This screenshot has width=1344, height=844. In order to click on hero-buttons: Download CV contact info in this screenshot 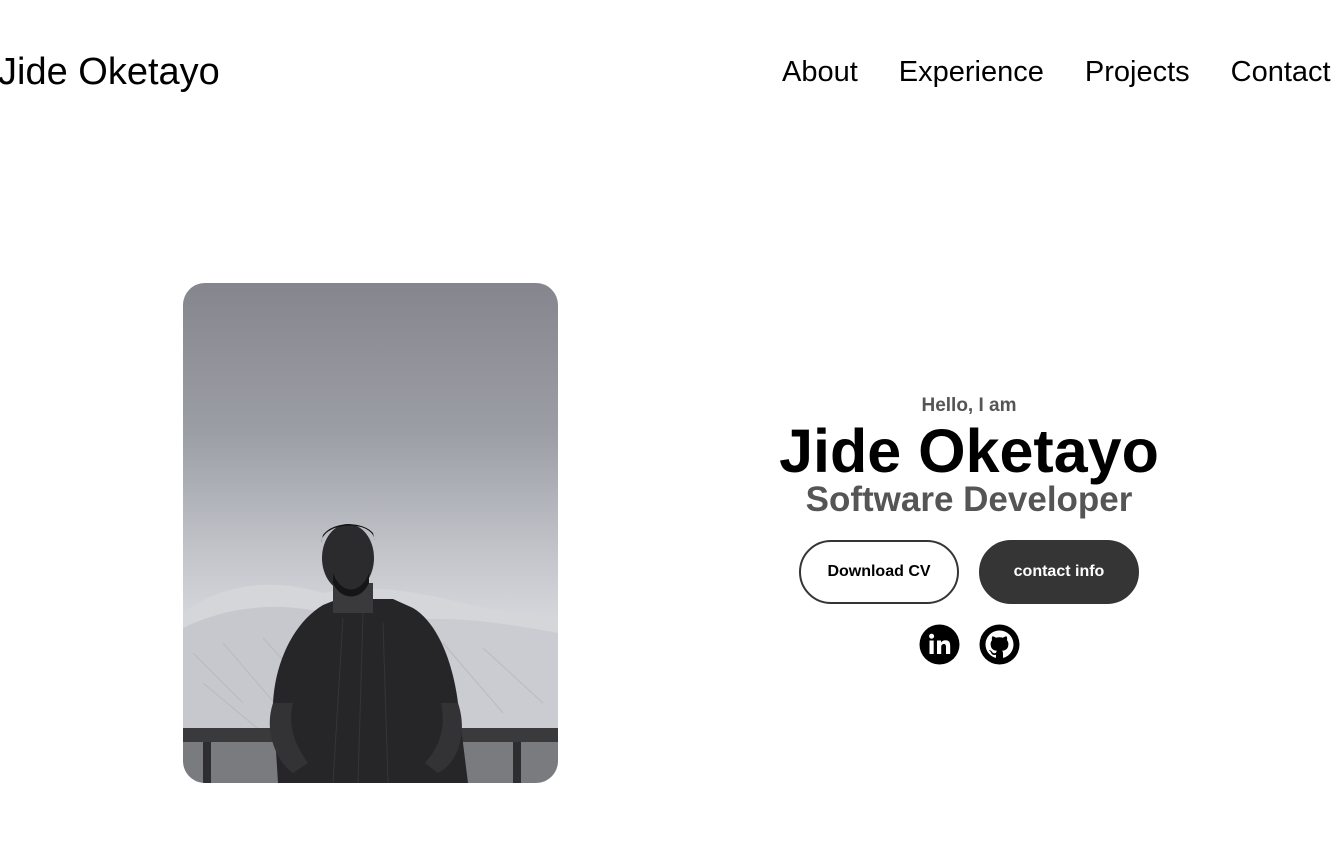, I will do `click(969, 572)`.